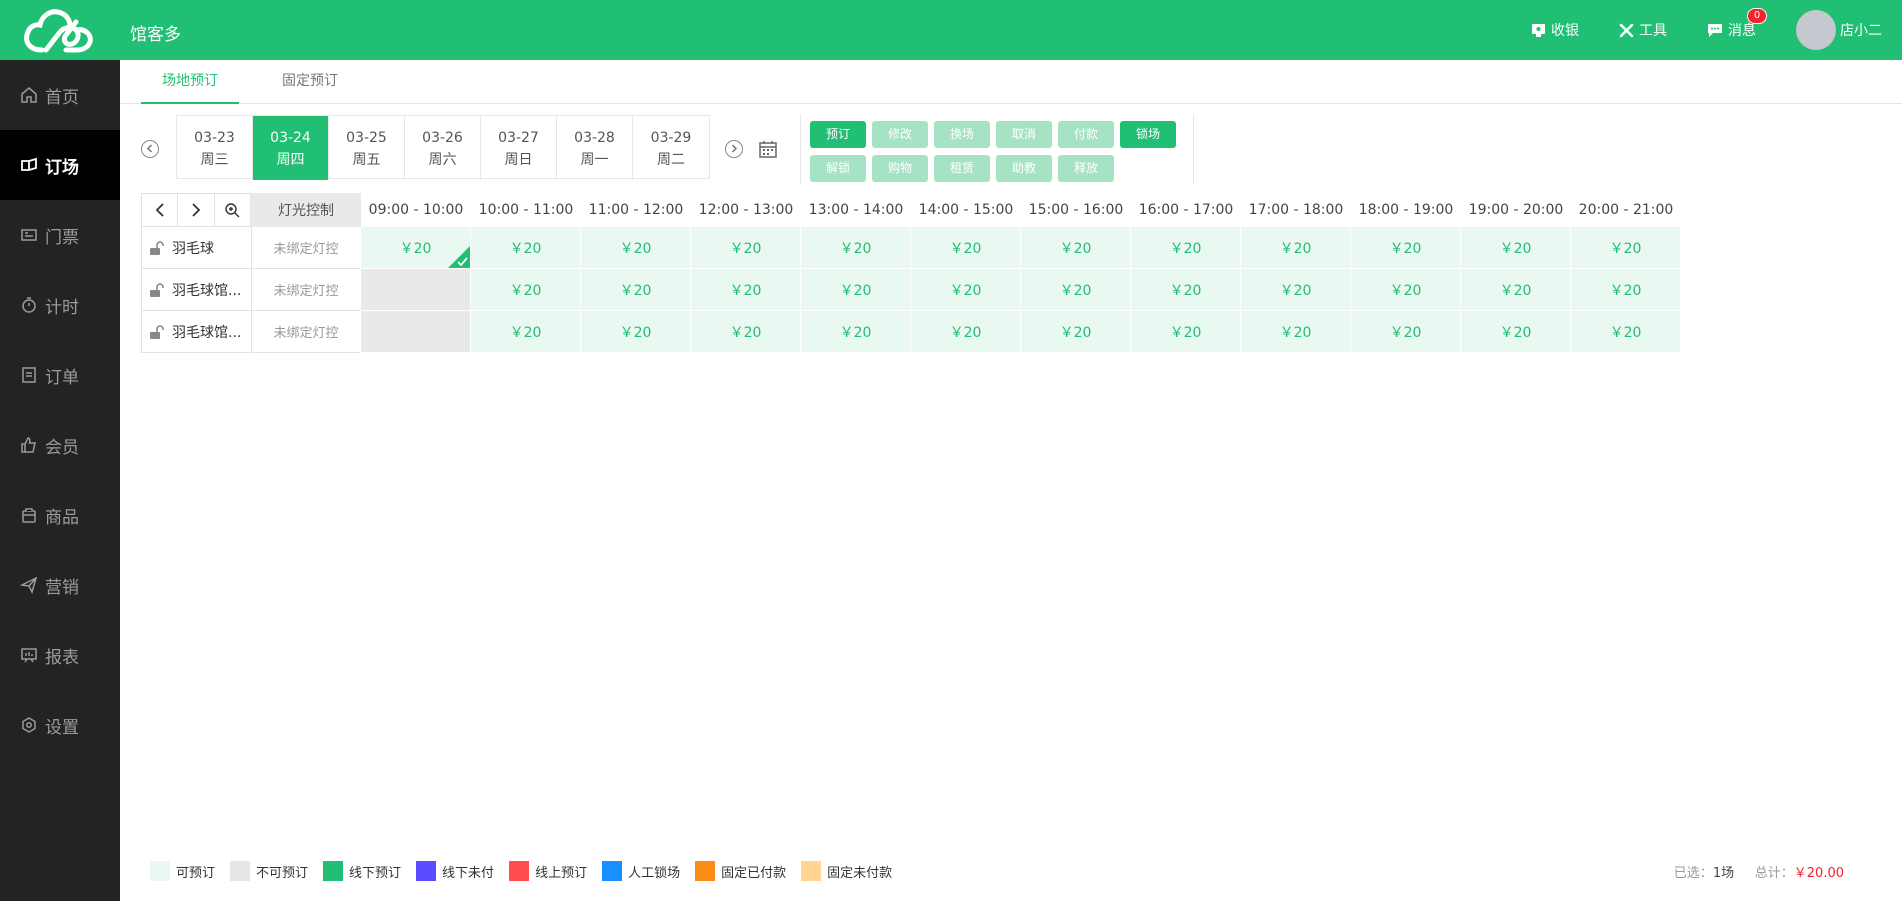 The width and height of the screenshot is (1902, 901). I want to click on slot-price: ￥20, so click(415, 248).